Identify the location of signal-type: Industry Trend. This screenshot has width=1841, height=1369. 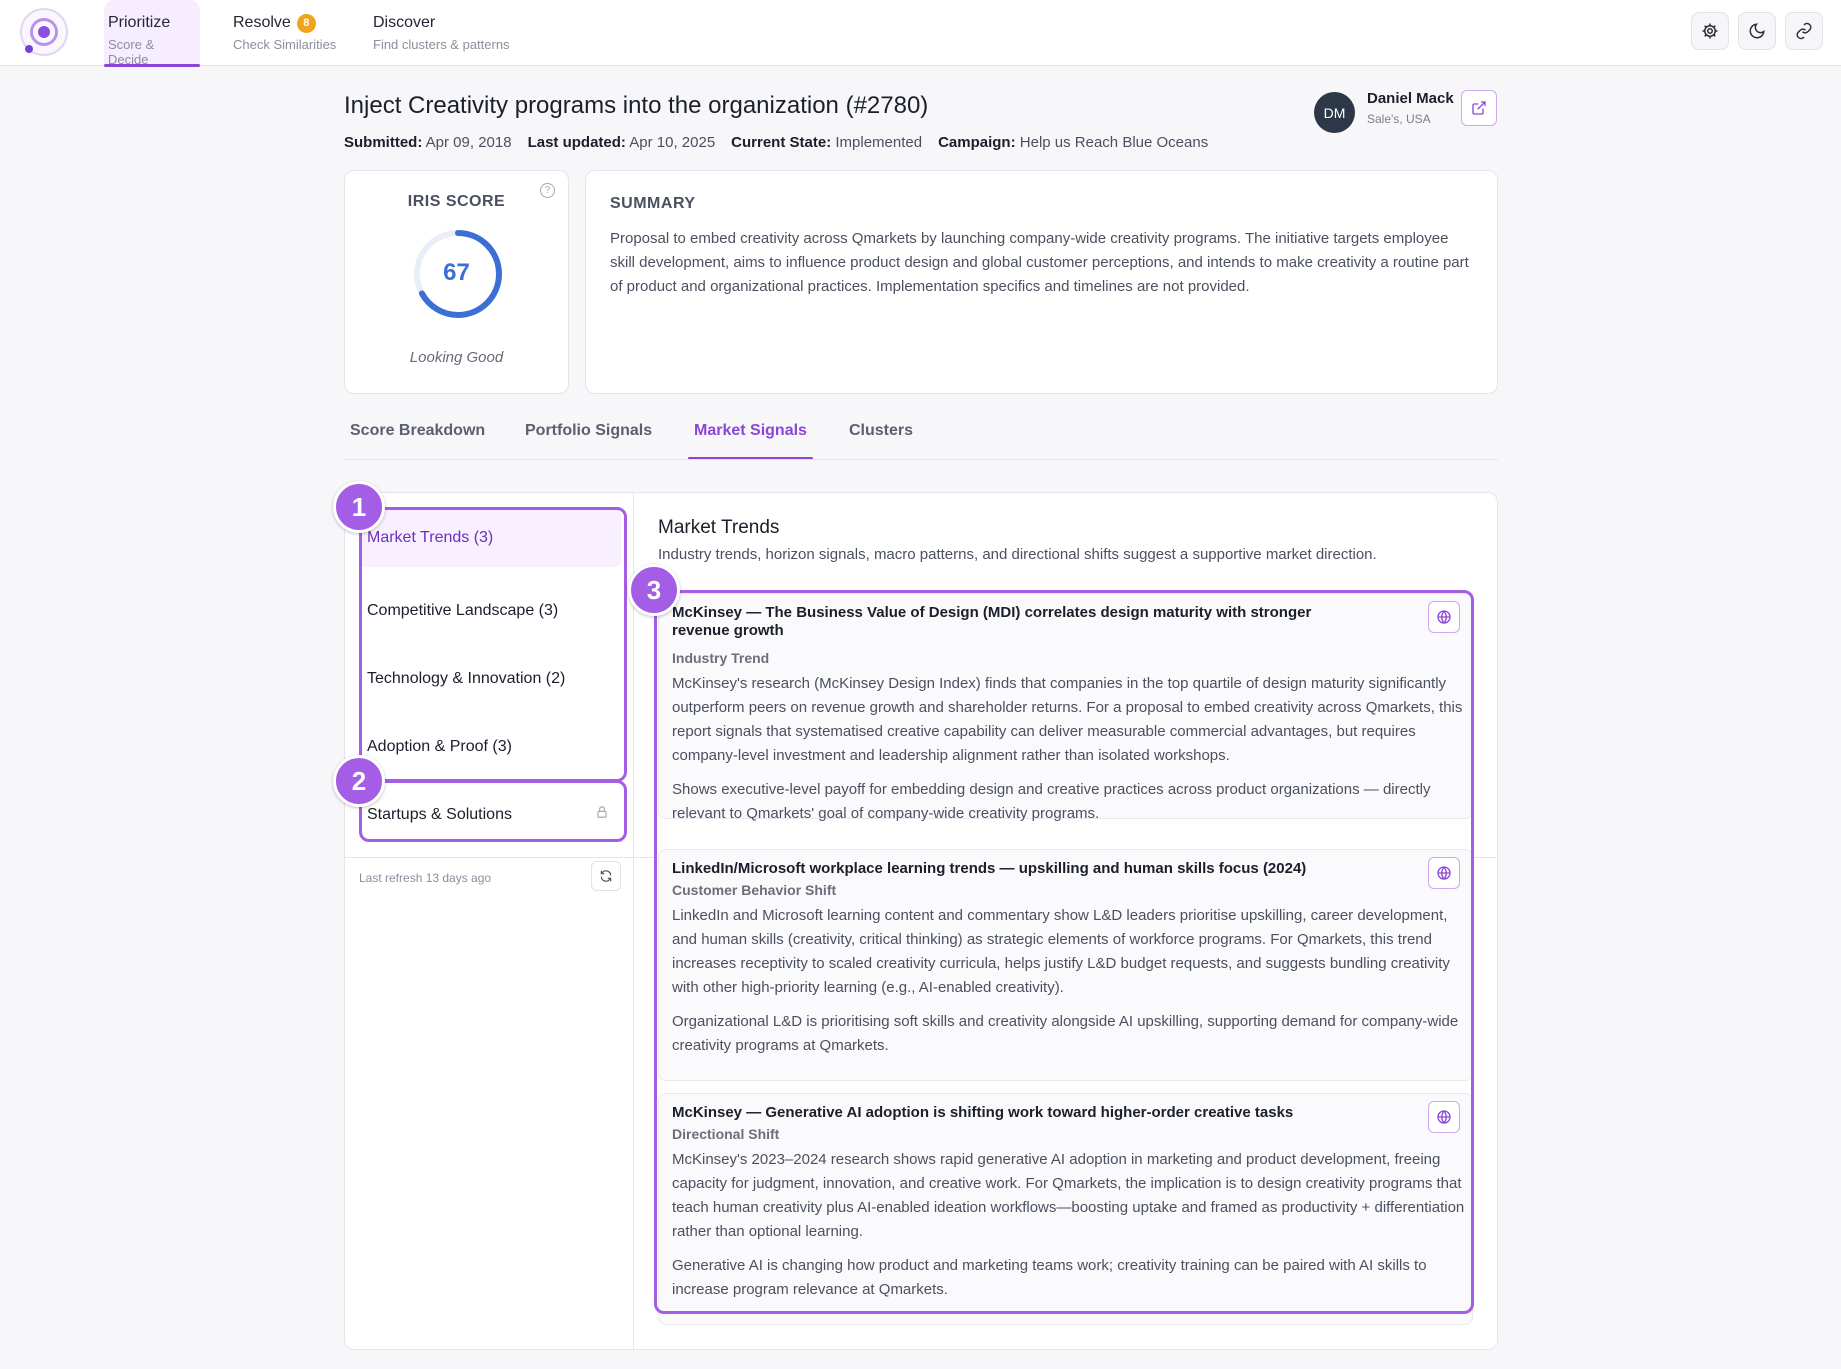
(721, 658).